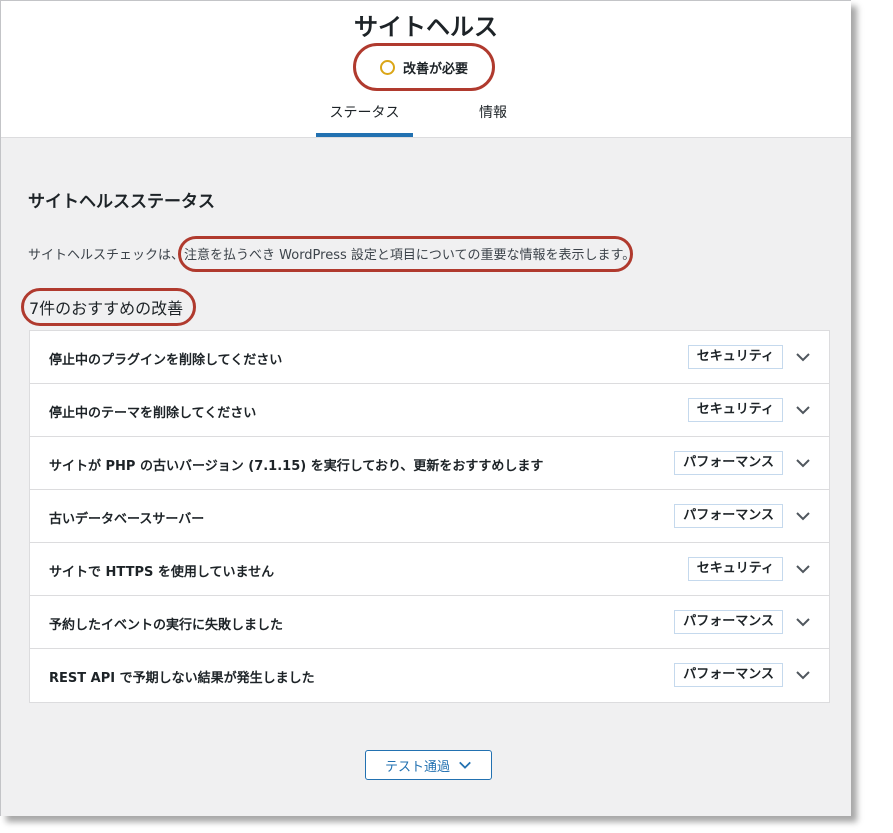 The height and width of the screenshot is (833, 893). I want to click on issue-label: 予約したイベントの実行に失敗しました, so click(166, 625).